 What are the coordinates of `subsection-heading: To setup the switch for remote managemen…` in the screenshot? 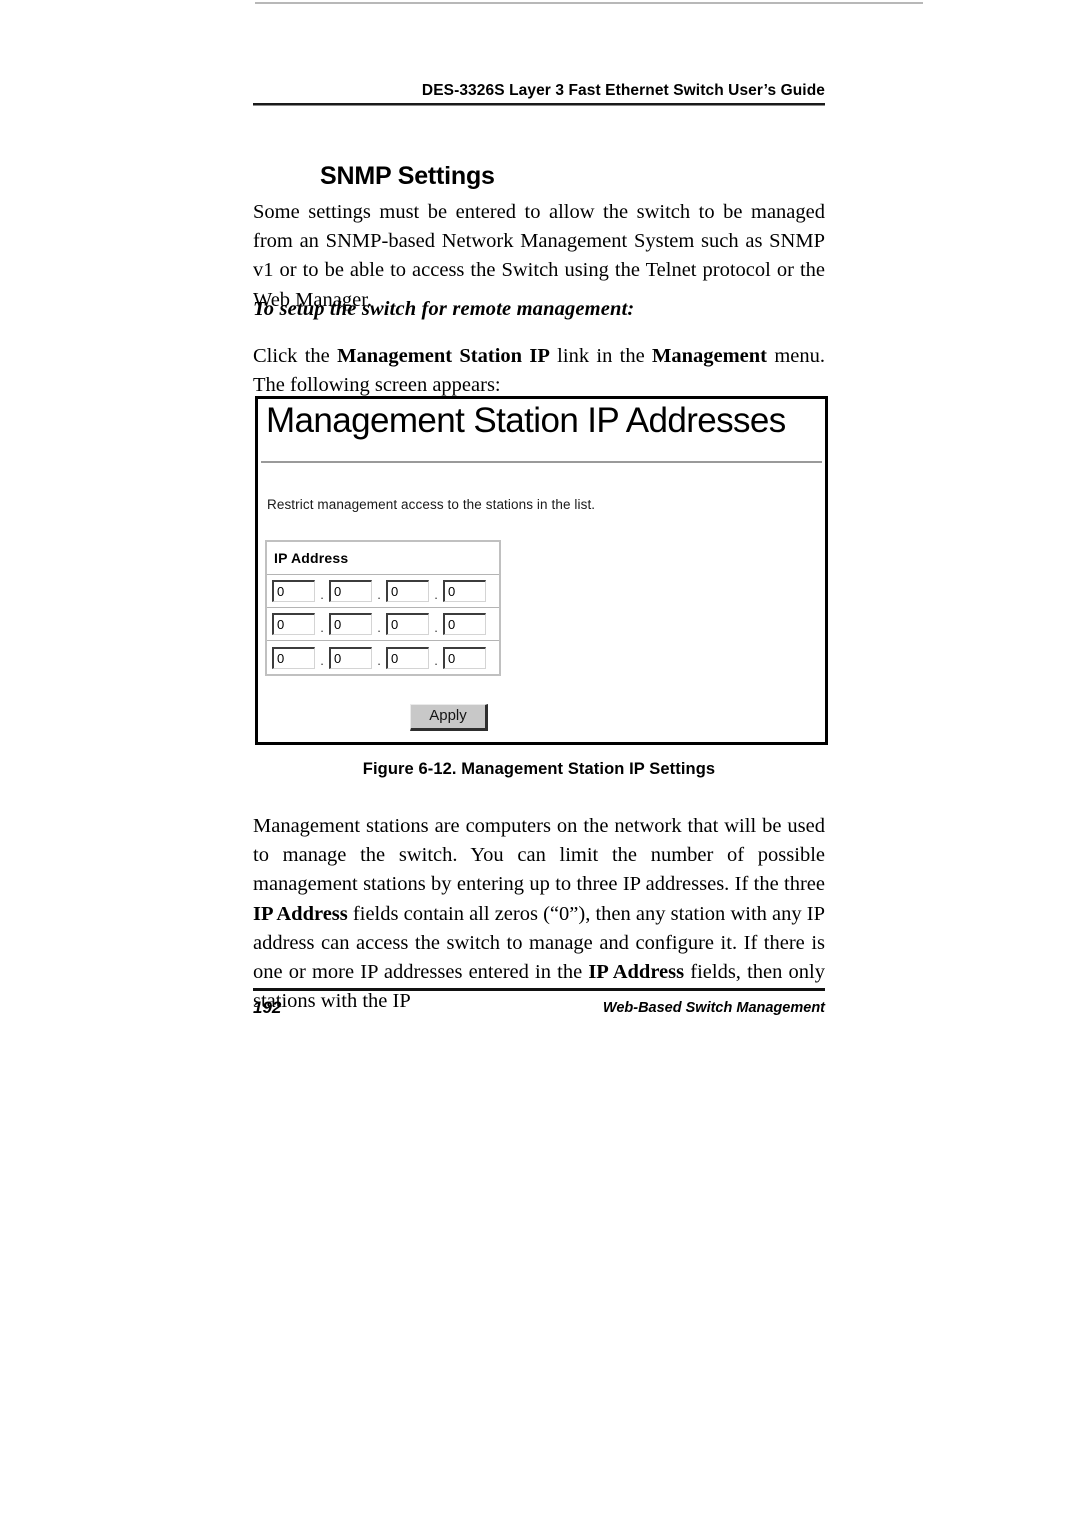 It's located at (444, 309).